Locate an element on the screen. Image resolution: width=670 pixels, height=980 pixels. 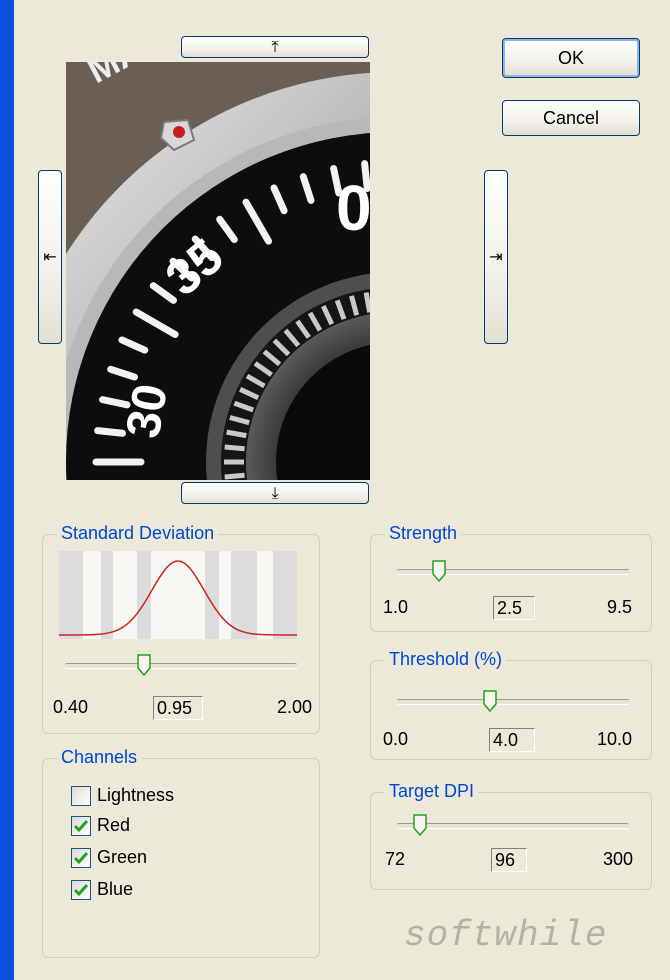
threshold-track is located at coordinates (513, 702).